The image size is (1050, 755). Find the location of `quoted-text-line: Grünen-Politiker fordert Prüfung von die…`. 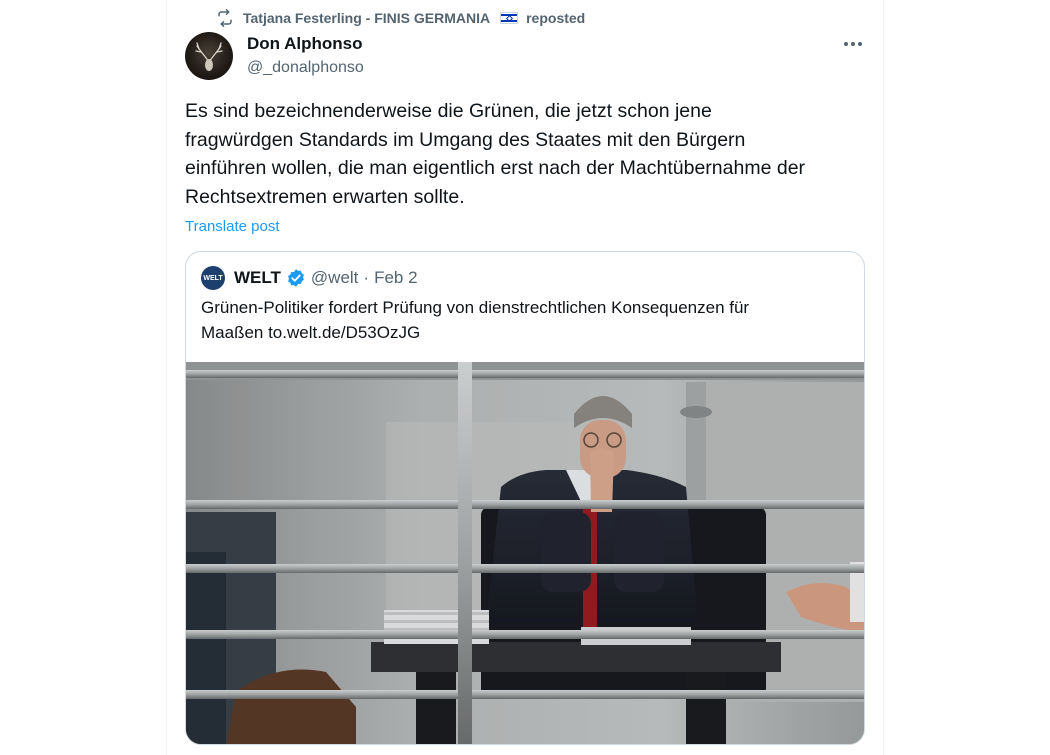

quoted-text-line: Grünen-Politiker fordert Prüfung von die… is located at coordinates (475, 307).